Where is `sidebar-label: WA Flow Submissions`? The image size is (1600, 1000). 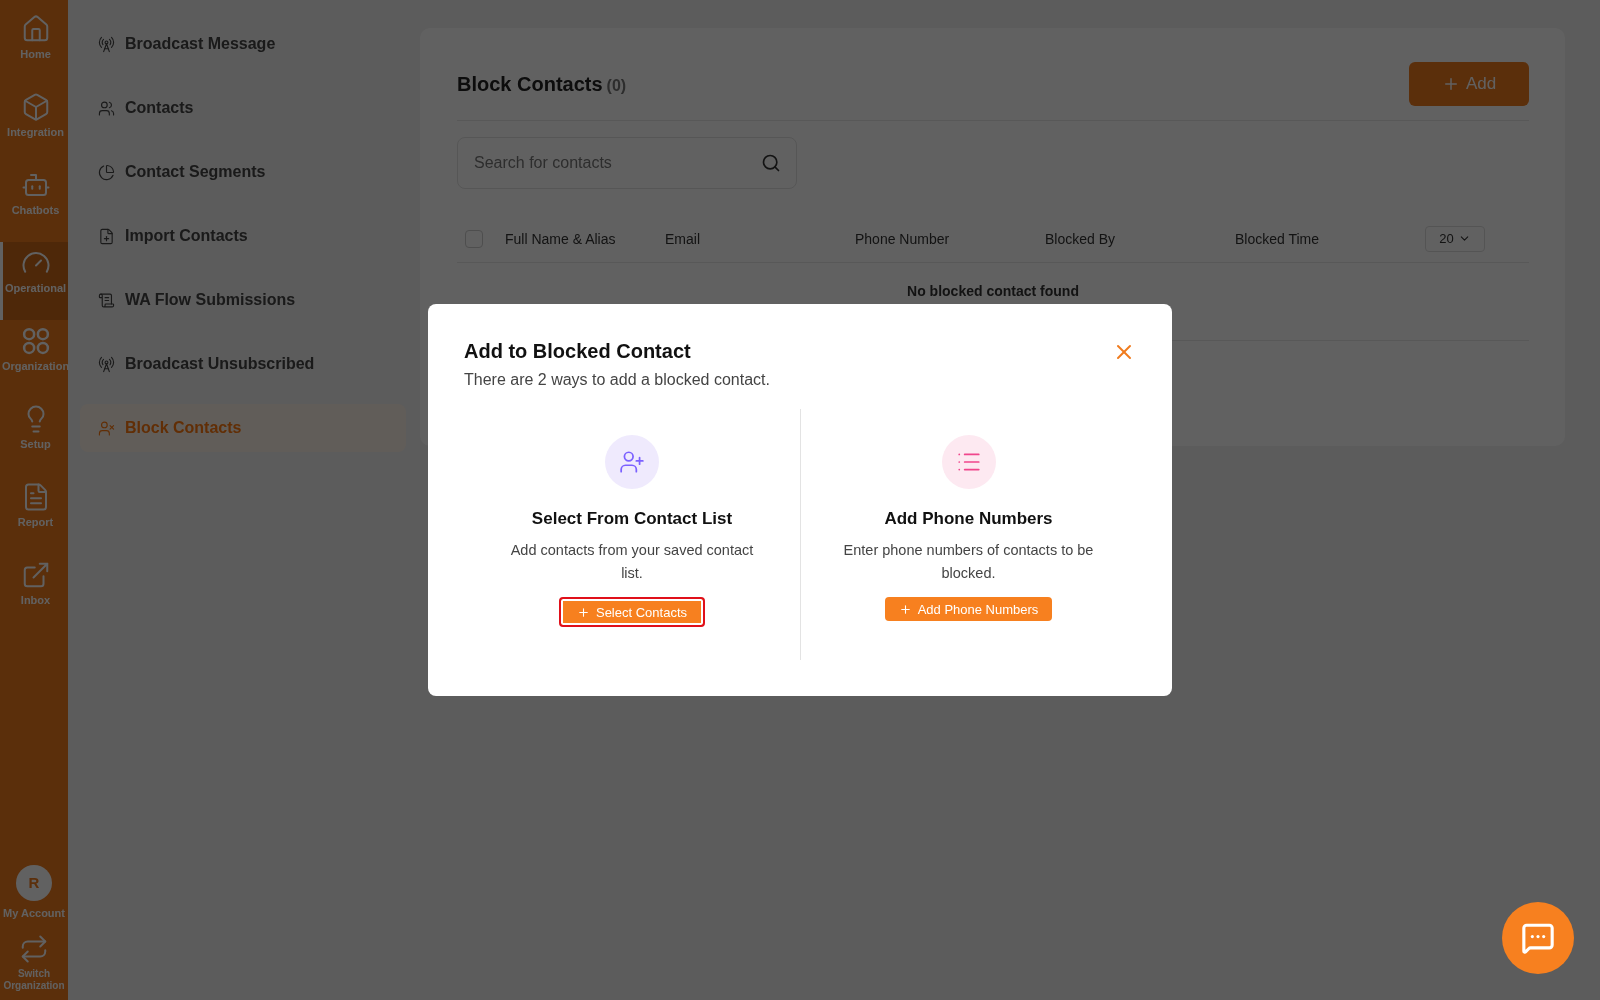 sidebar-label: WA Flow Submissions is located at coordinates (210, 300).